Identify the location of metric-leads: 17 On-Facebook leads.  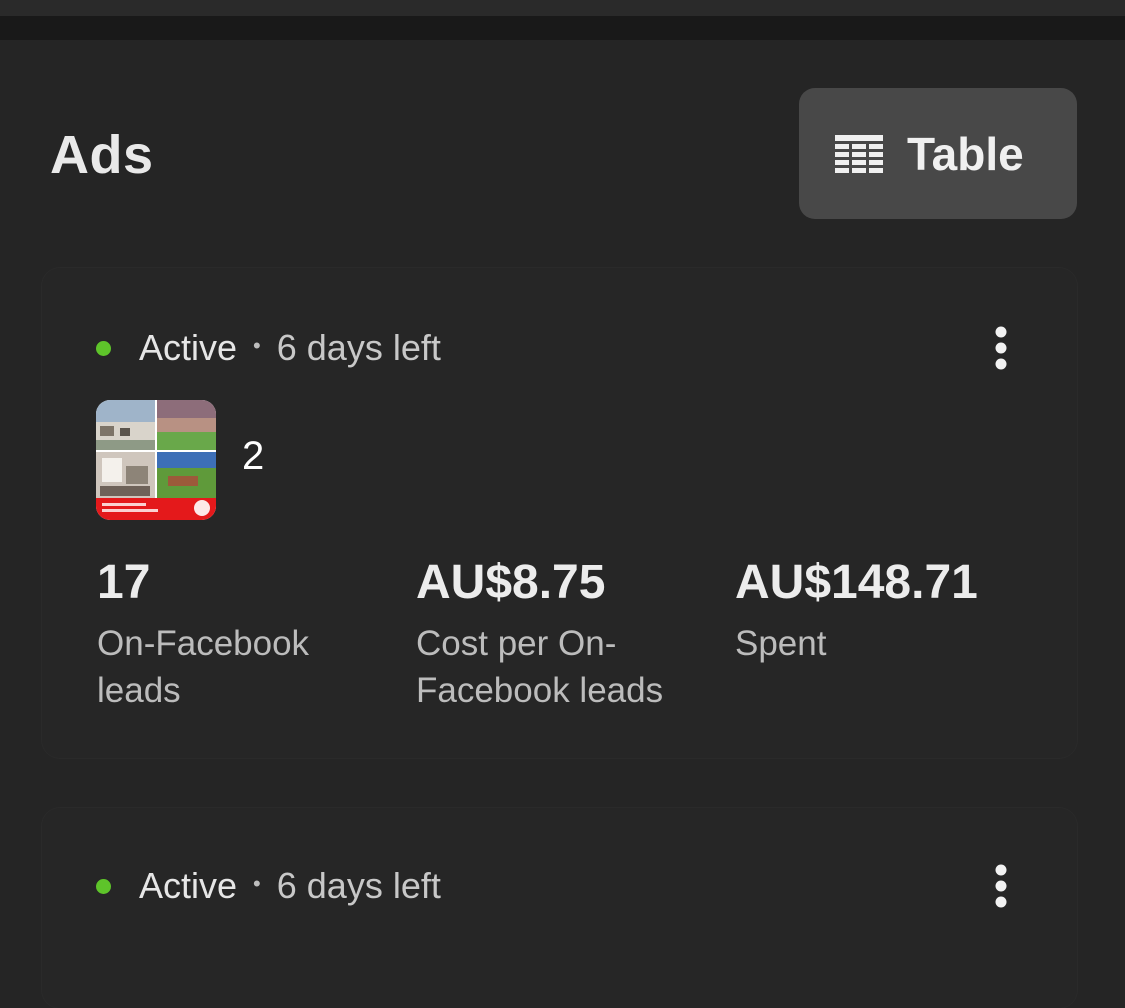
(232, 636).